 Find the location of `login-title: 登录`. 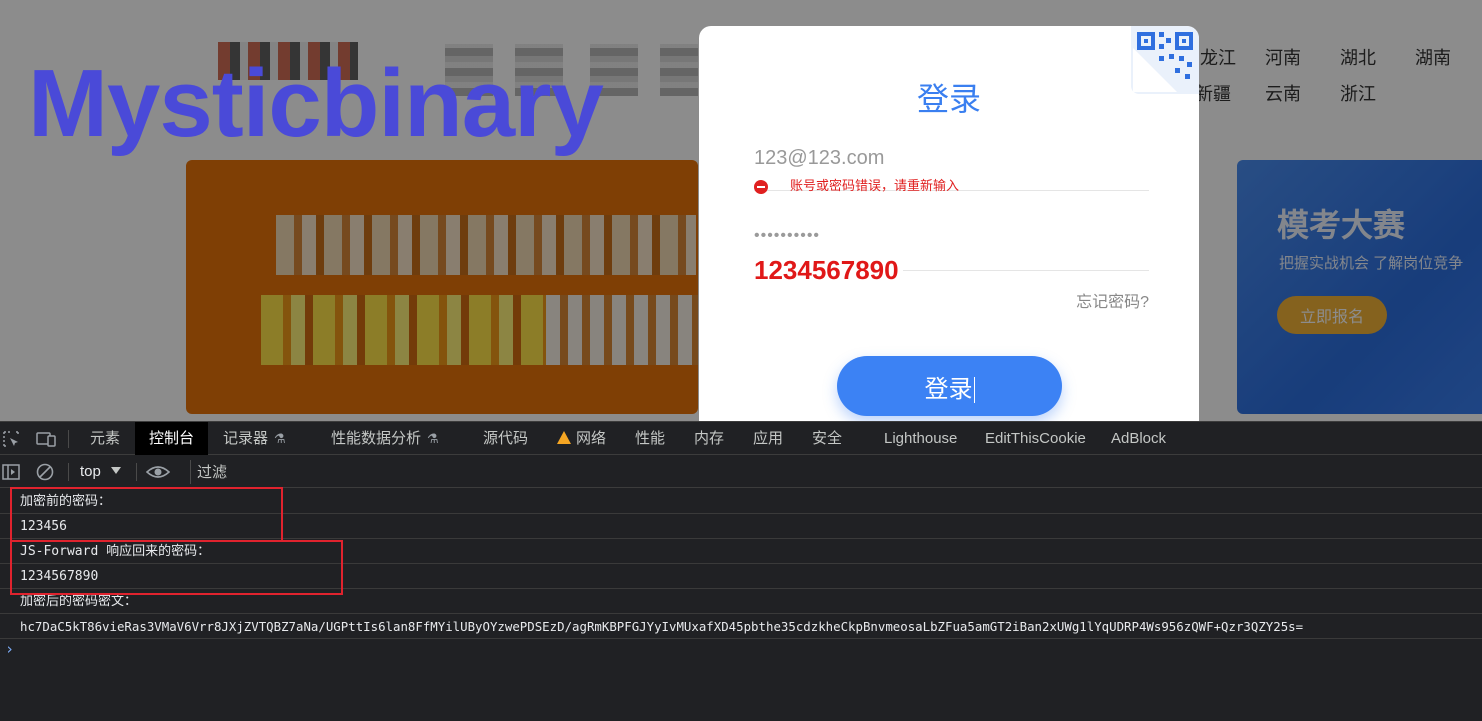

login-title: 登录 is located at coordinates (948, 99).